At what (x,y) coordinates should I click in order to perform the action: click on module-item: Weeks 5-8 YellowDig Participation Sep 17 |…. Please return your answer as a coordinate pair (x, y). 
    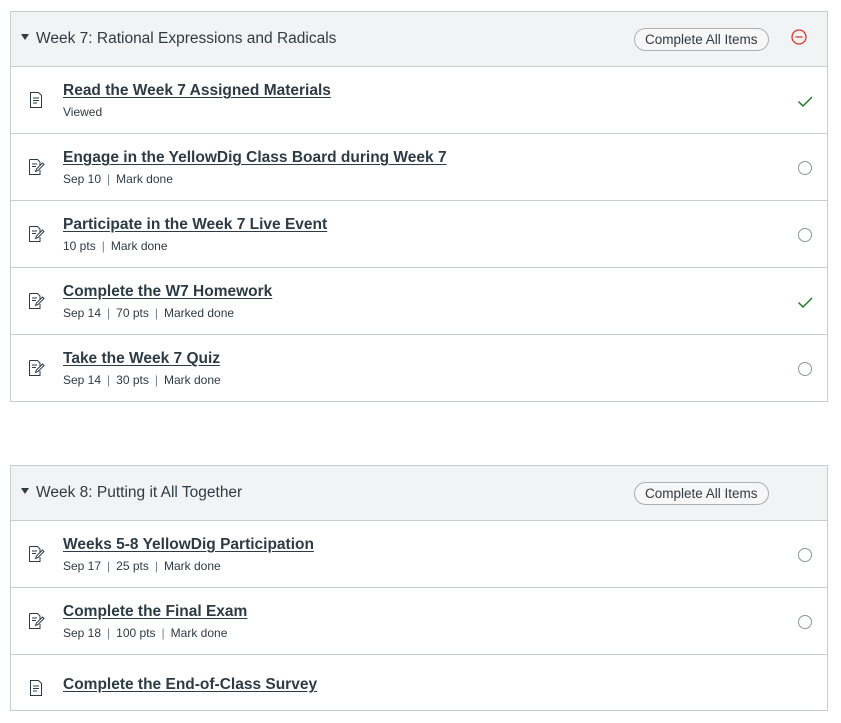
    Looking at the image, I should click on (419, 554).